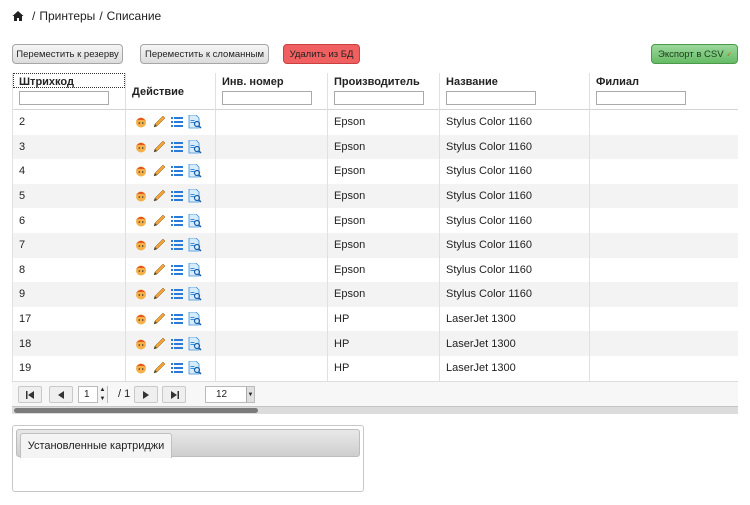  What do you see at coordinates (69, 368) in the screenshot?
I see `barcode-cell: 19` at bounding box center [69, 368].